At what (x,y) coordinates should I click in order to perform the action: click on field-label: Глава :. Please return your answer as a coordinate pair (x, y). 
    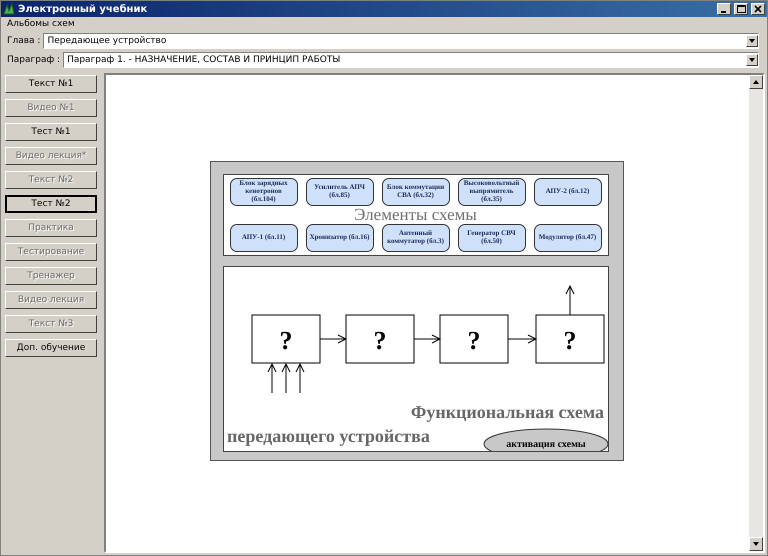
    Looking at the image, I should click on (23, 41).